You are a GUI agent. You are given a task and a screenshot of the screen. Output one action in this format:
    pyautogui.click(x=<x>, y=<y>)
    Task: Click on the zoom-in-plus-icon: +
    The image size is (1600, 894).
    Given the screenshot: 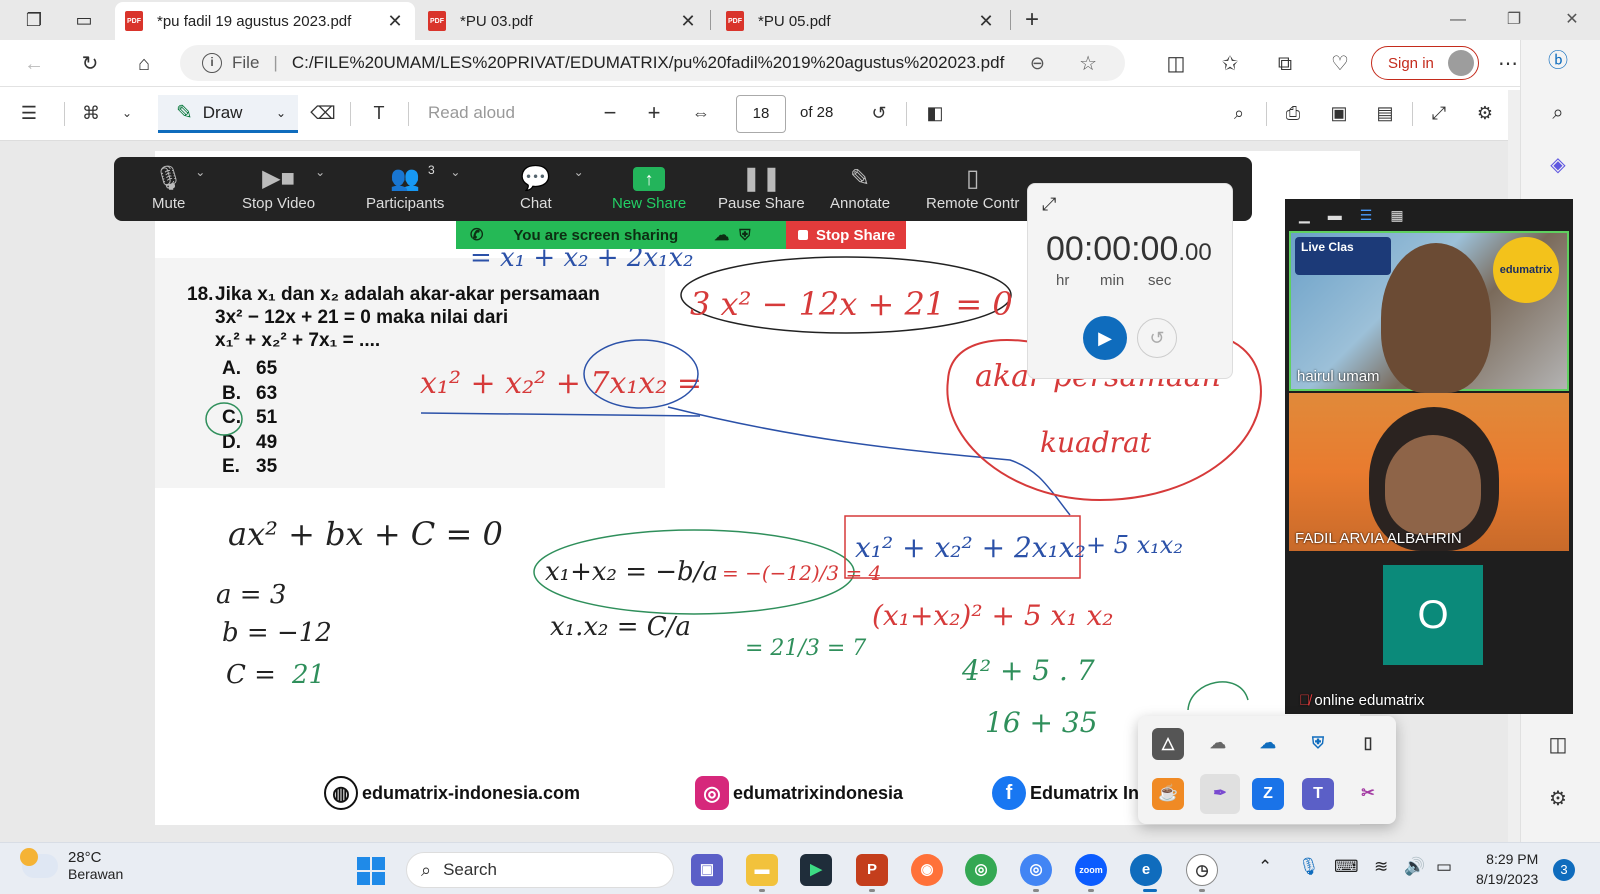 What is the action you would take?
    pyautogui.click(x=654, y=113)
    